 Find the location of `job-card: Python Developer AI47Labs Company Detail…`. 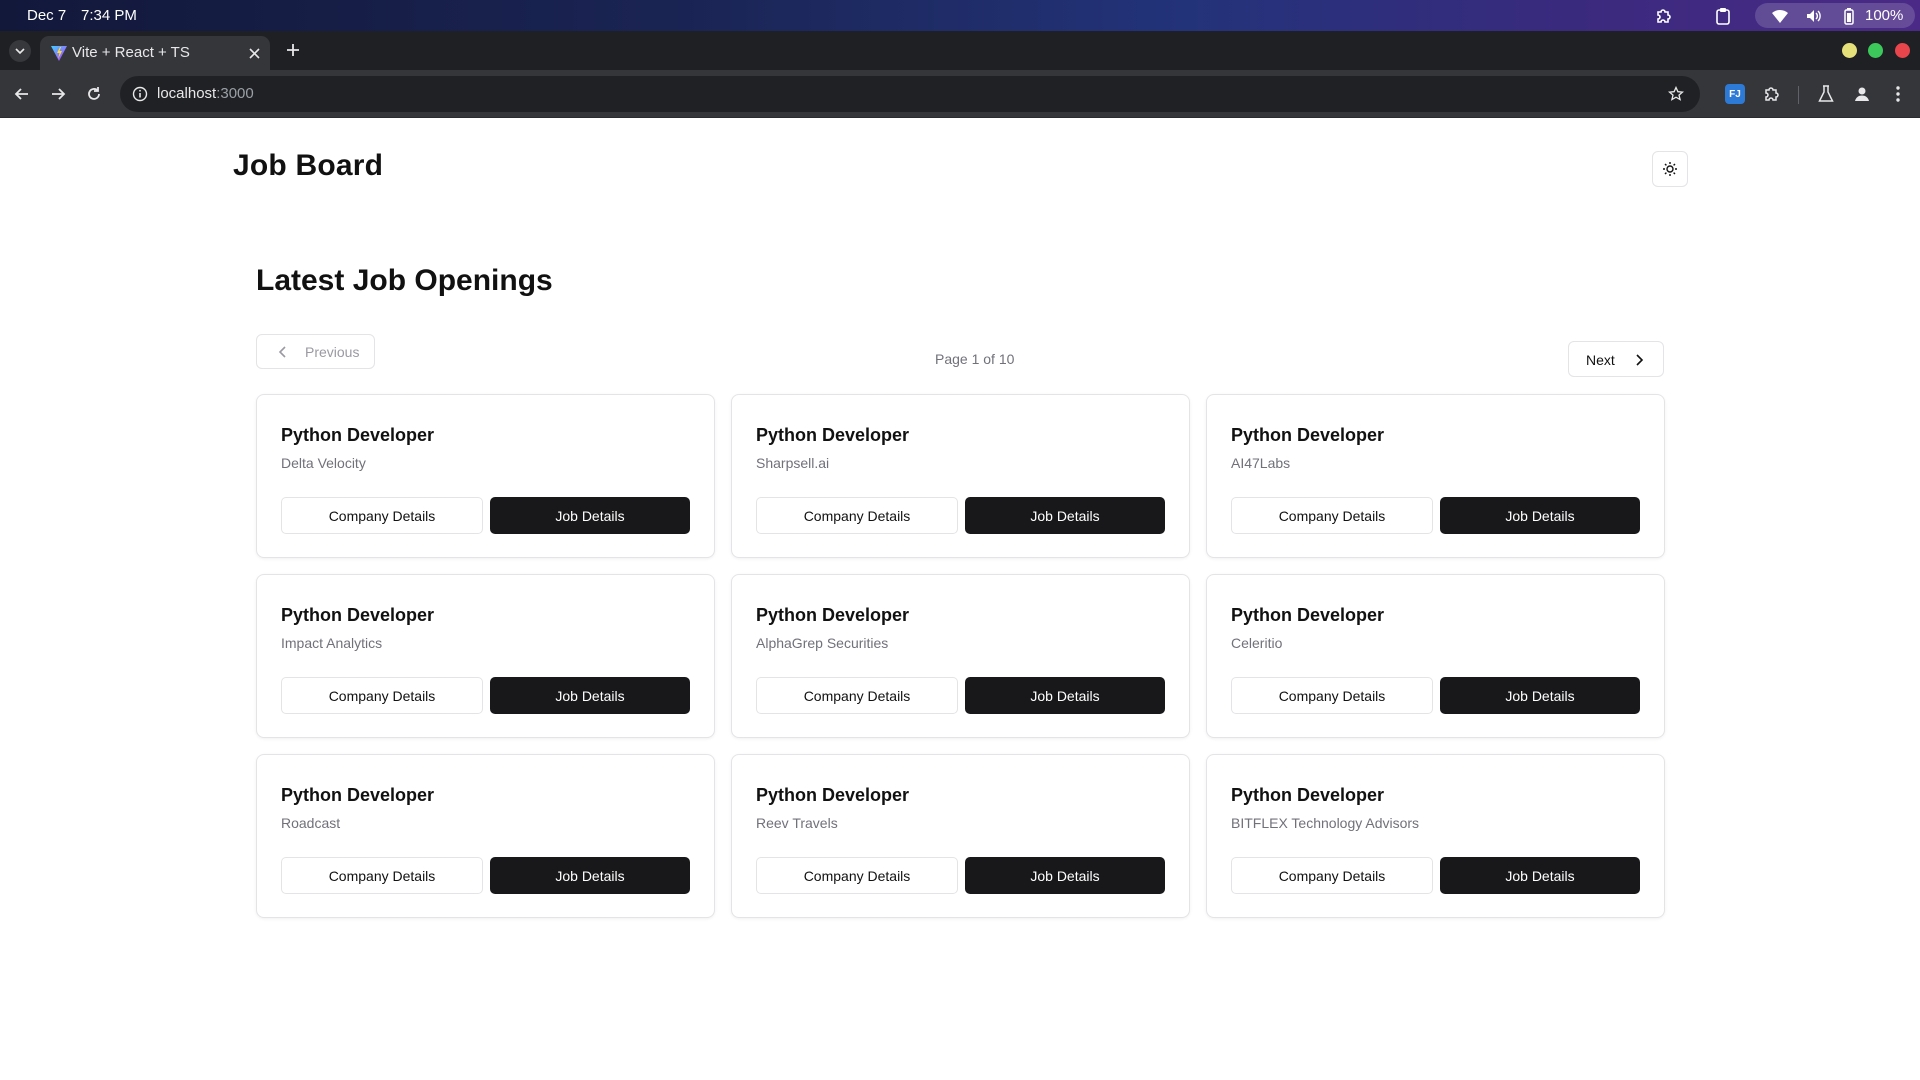

job-card: Python Developer AI47Labs Company Detail… is located at coordinates (1435, 476).